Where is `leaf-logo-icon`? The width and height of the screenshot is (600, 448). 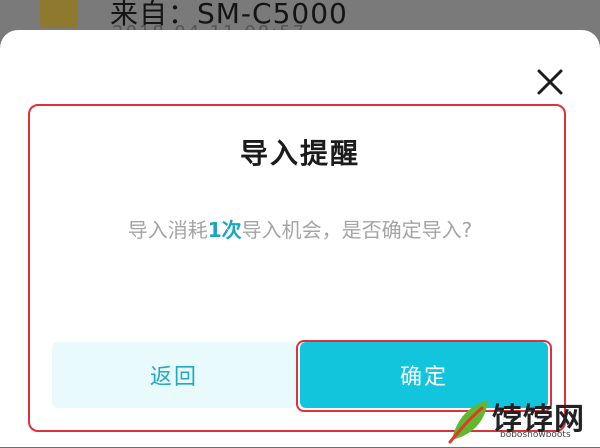 leaf-logo-icon is located at coordinates (468, 422).